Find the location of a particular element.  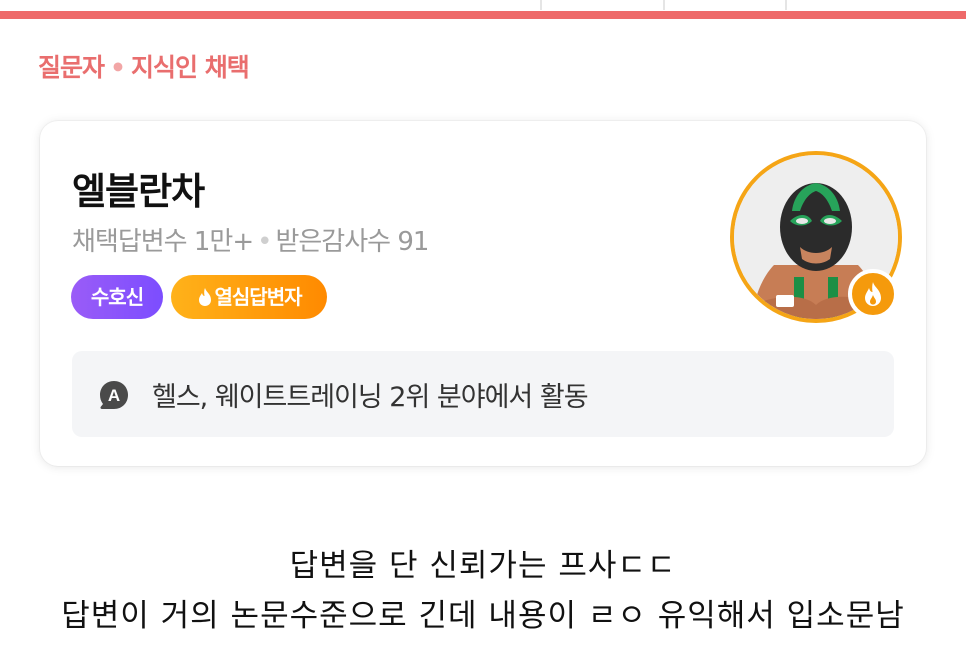

diligent-answerer-badge: 열심답변자 is located at coordinates (249, 297).